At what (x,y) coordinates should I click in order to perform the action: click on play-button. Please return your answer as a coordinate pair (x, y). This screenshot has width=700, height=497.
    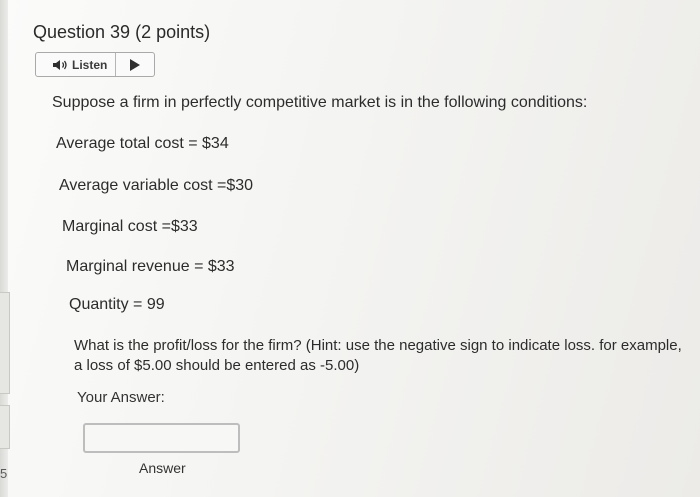
    Looking at the image, I should click on (135, 64).